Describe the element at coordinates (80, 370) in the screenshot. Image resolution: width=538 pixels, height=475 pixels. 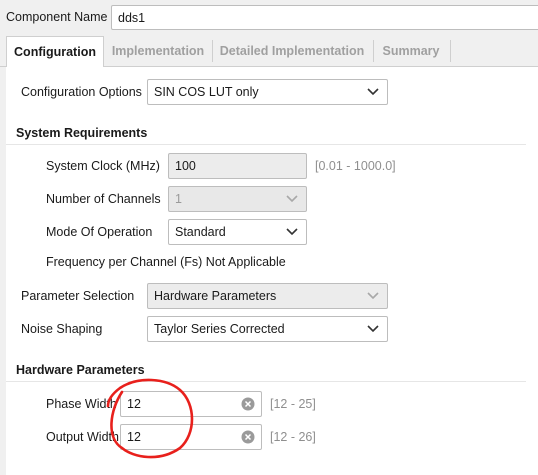
I see `hardware-parameters-title: Hardware Parameters` at that location.